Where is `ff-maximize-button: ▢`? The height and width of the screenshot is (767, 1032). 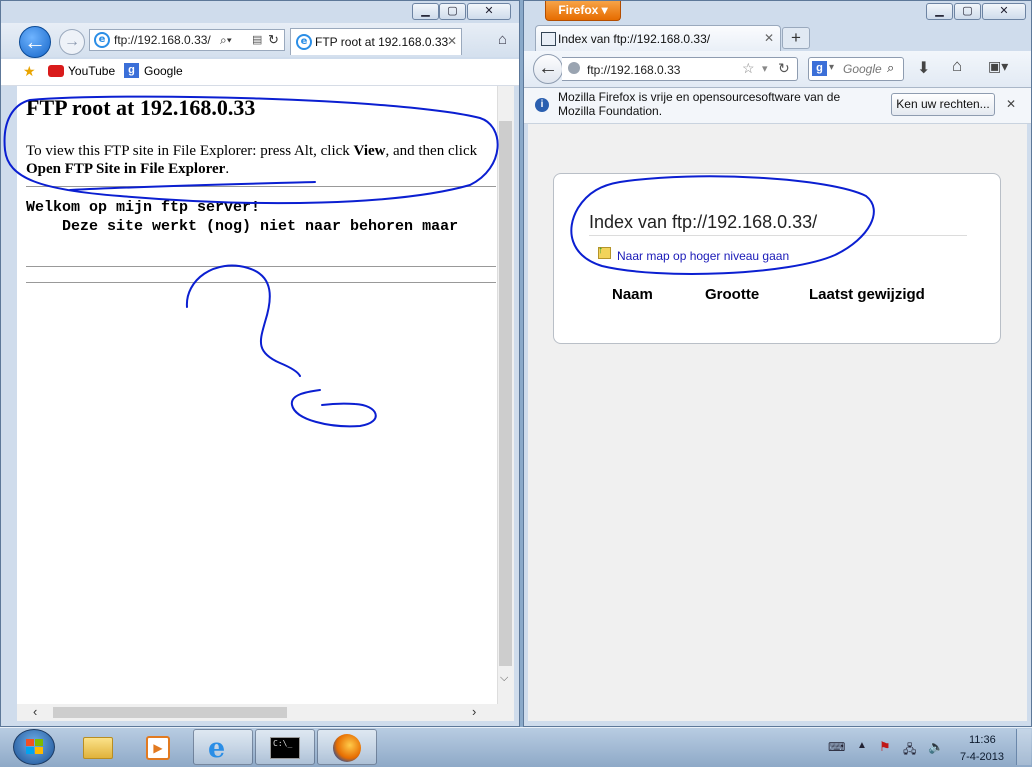 ff-maximize-button: ▢ is located at coordinates (967, 11).